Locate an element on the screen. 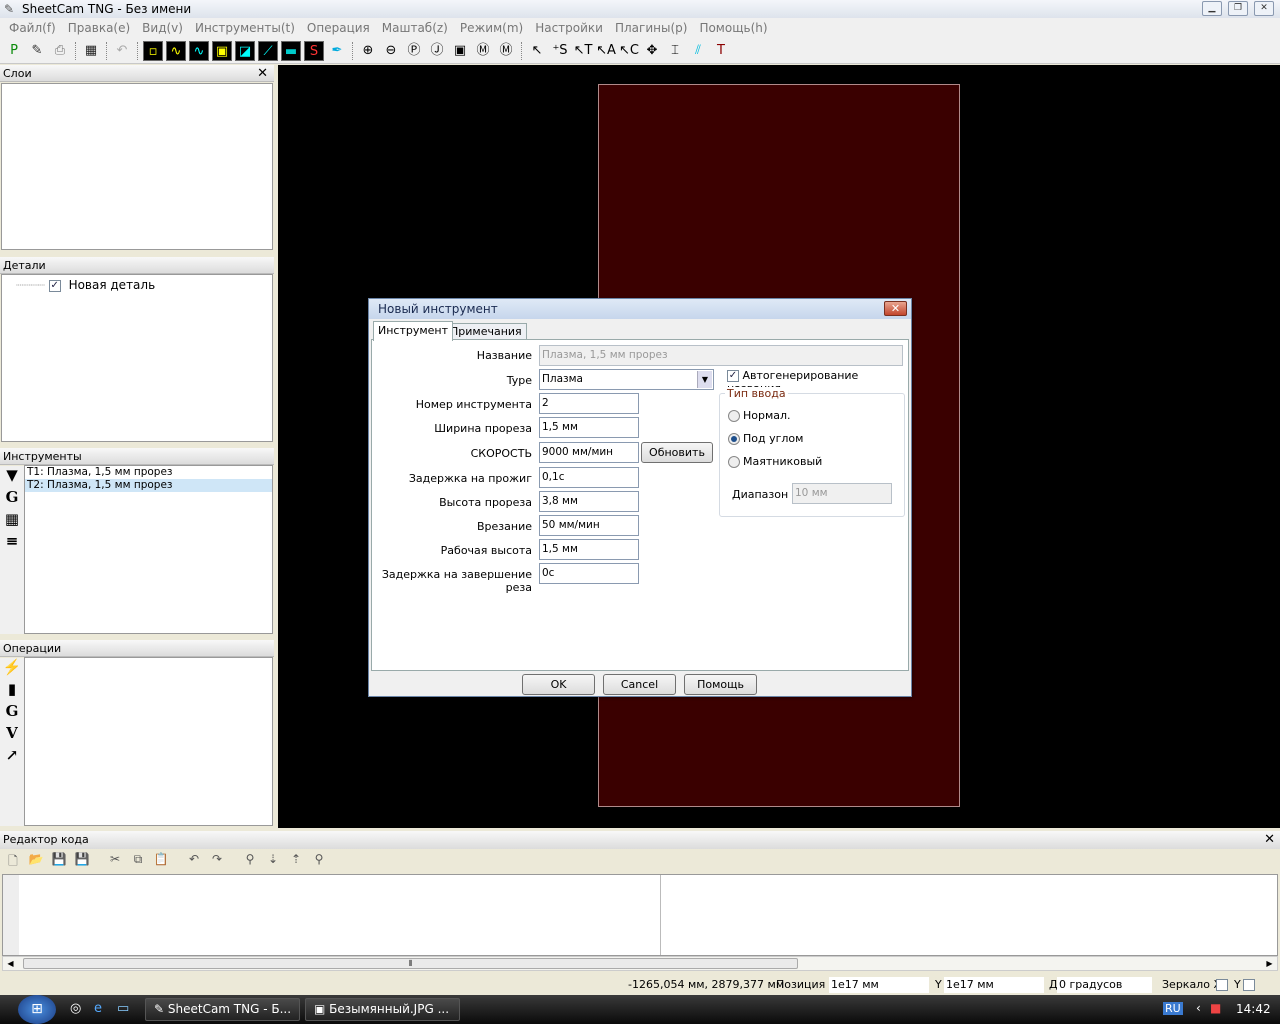 The image size is (1280, 1024). select-a-icon: ↖A is located at coordinates (606, 51).